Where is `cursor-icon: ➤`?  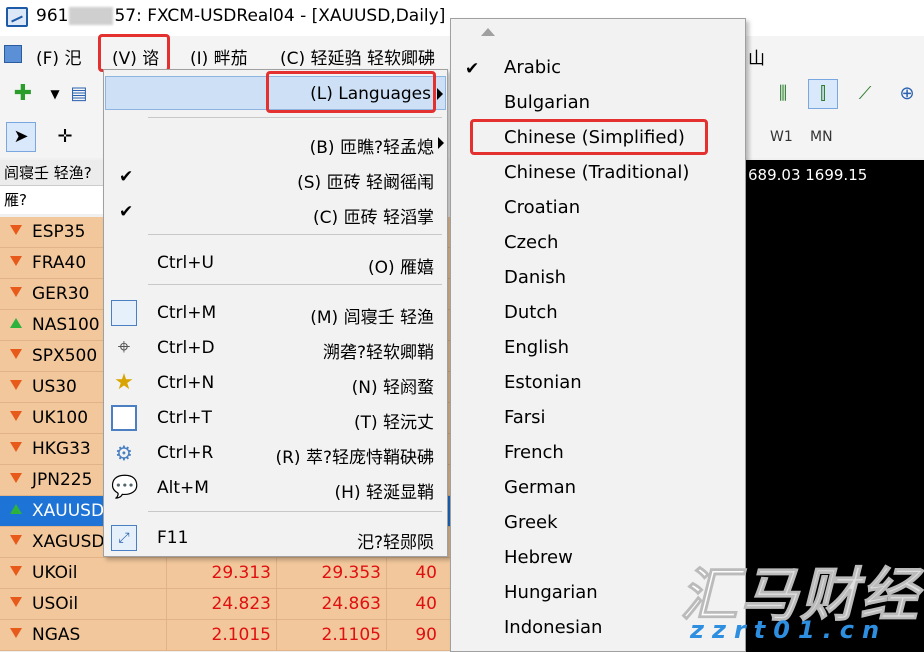
cursor-icon: ➤ is located at coordinates (21, 137).